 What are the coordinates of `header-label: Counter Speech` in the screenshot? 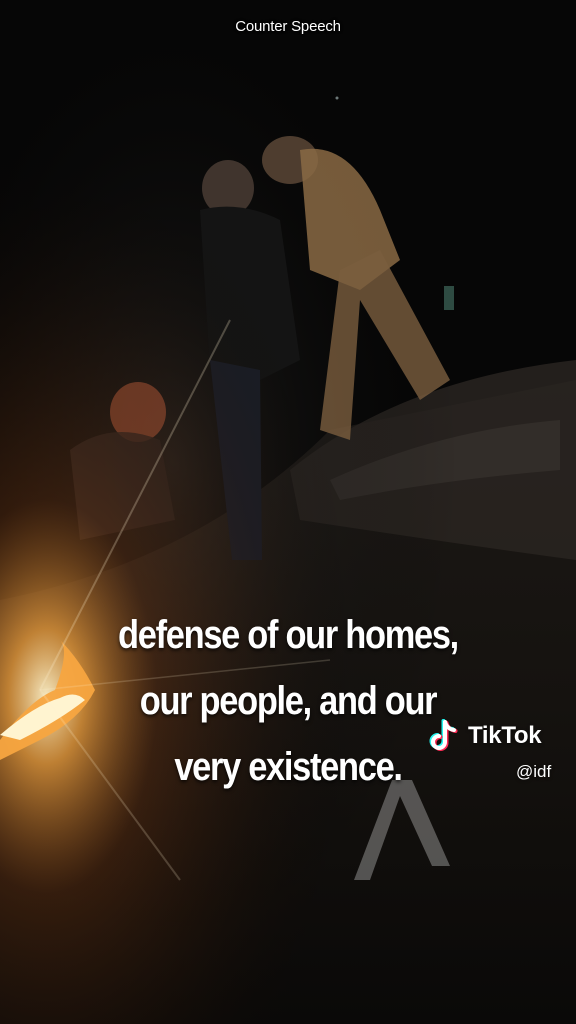 It's located at (288, 26).